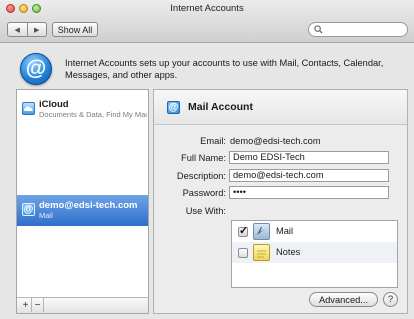 This screenshot has height=319, width=414. What do you see at coordinates (18, 29) in the screenshot?
I see `back-button: ◀` at bounding box center [18, 29].